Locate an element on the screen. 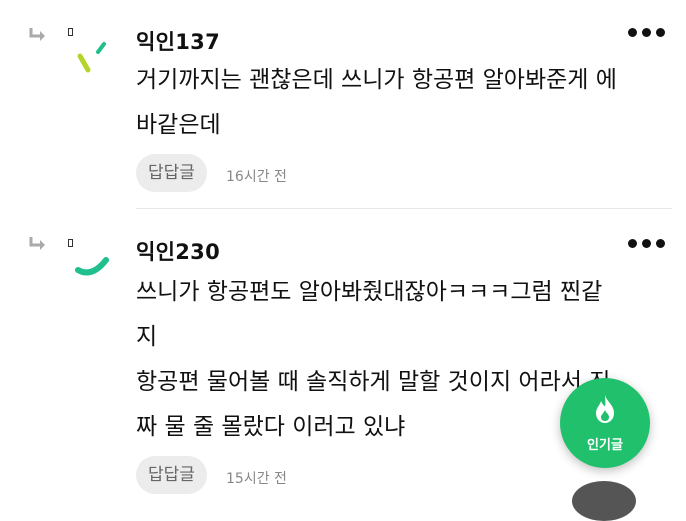 This screenshot has width=686, height=521. comment-line: 쓰니가 항공편도 알아봐줬대잖아ㅋㅋㅋ그럼 찐같 is located at coordinates (369, 292).